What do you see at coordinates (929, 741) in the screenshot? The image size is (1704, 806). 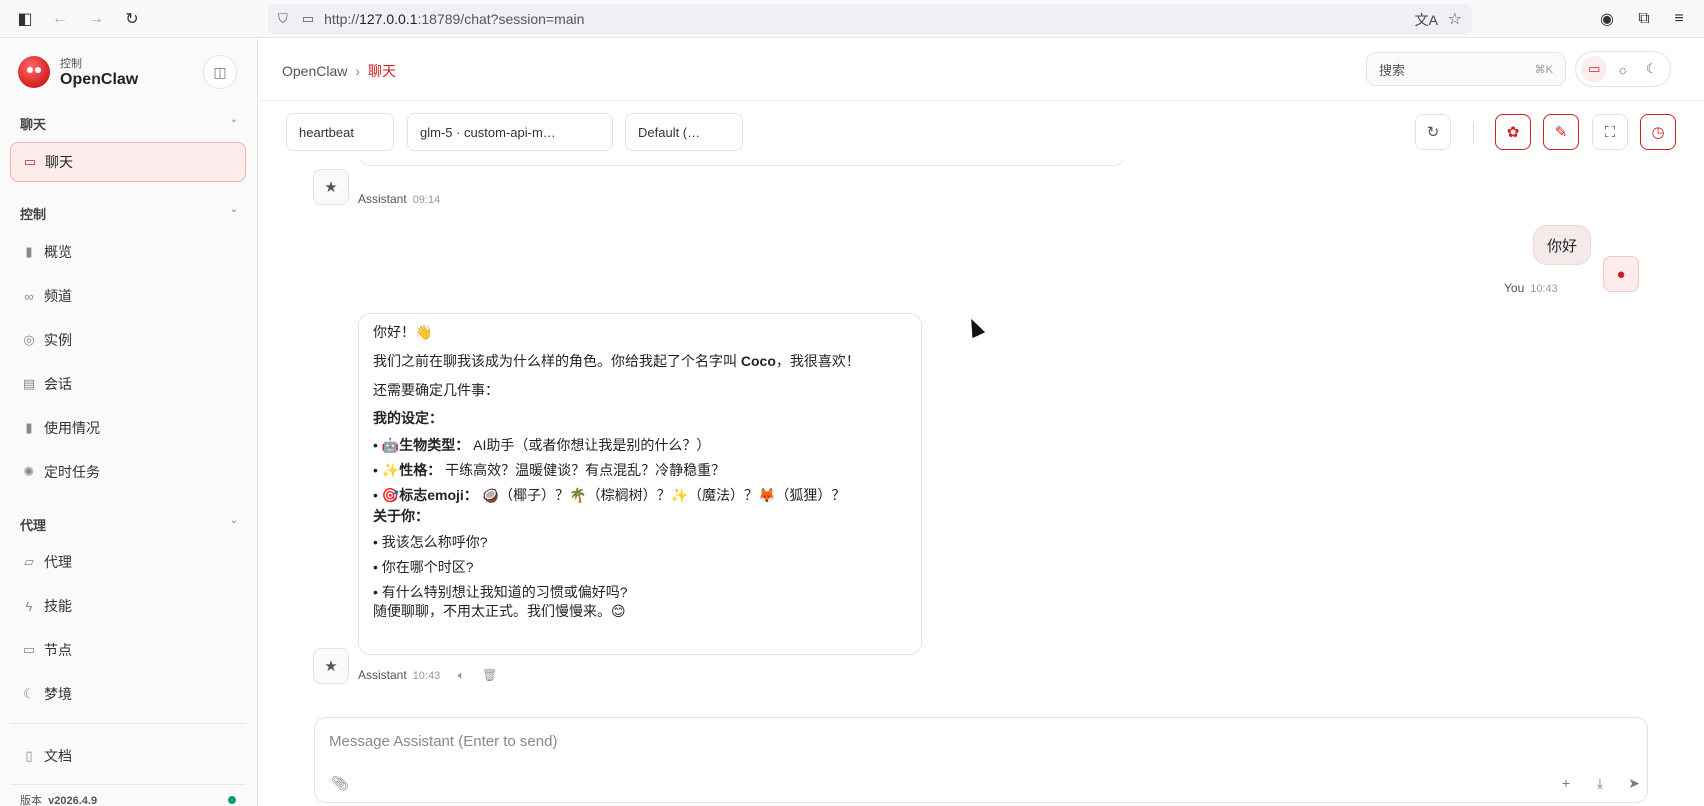 I see `message-input` at bounding box center [929, 741].